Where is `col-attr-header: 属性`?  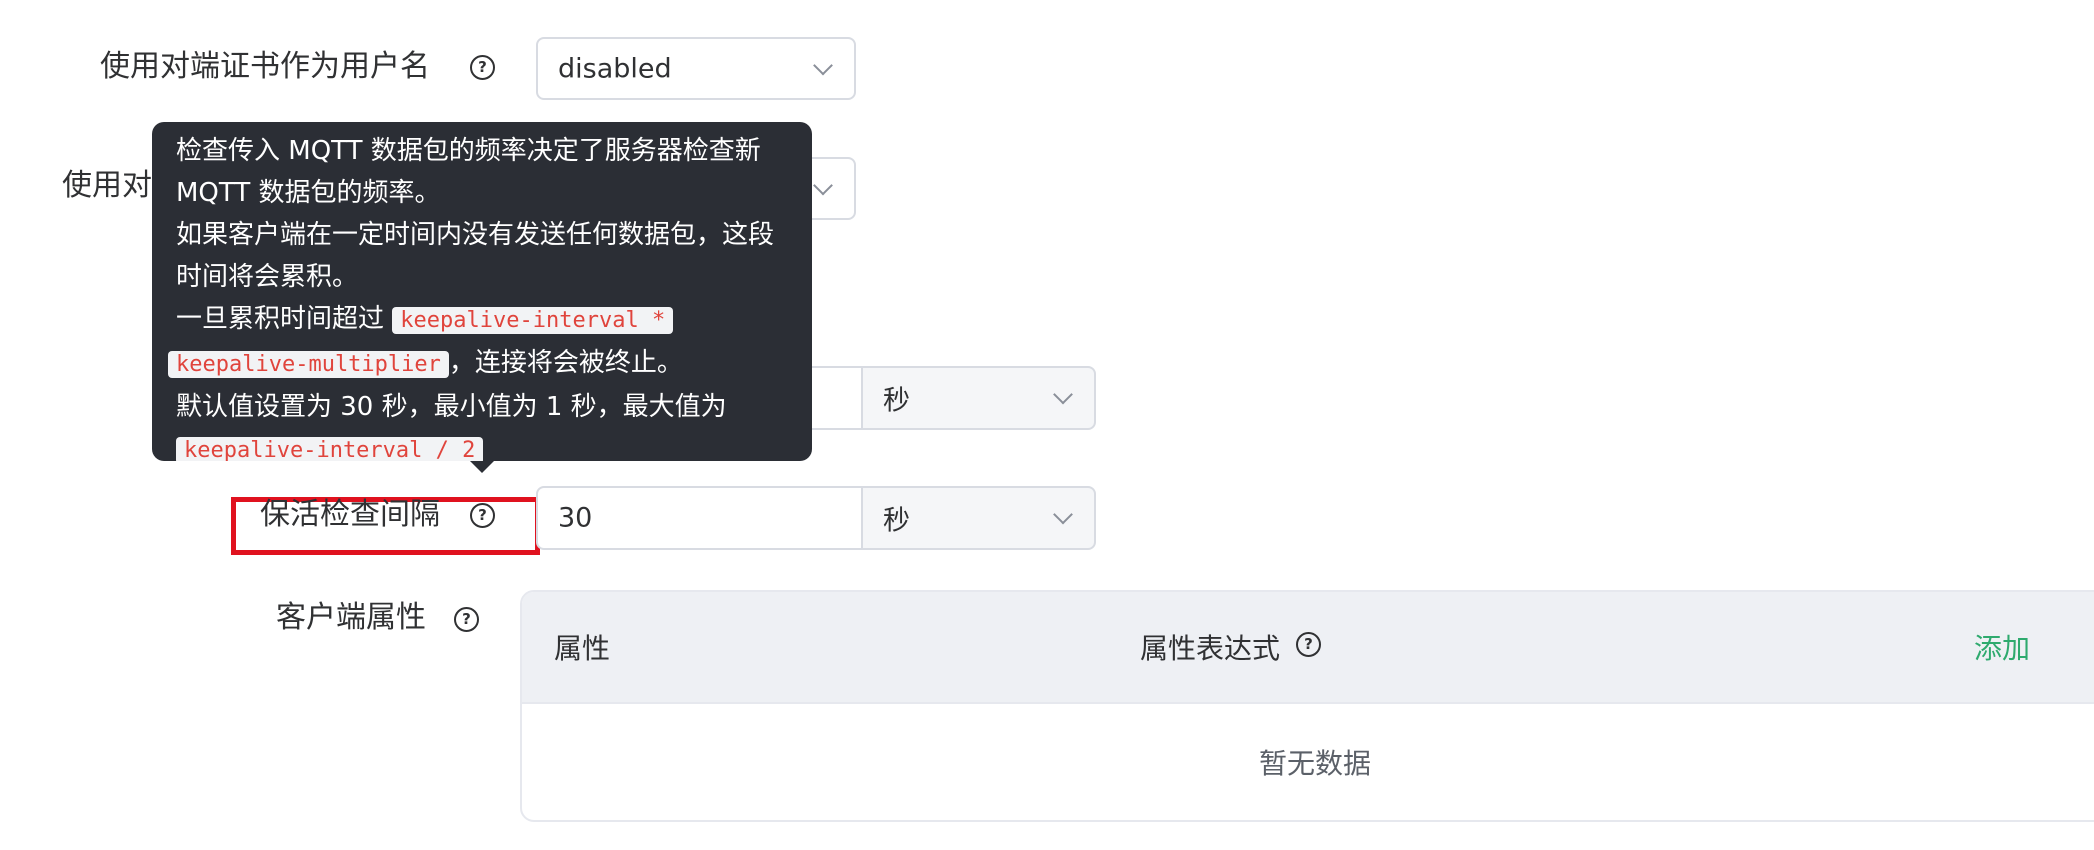 col-attr-header: 属性 is located at coordinates (582, 648).